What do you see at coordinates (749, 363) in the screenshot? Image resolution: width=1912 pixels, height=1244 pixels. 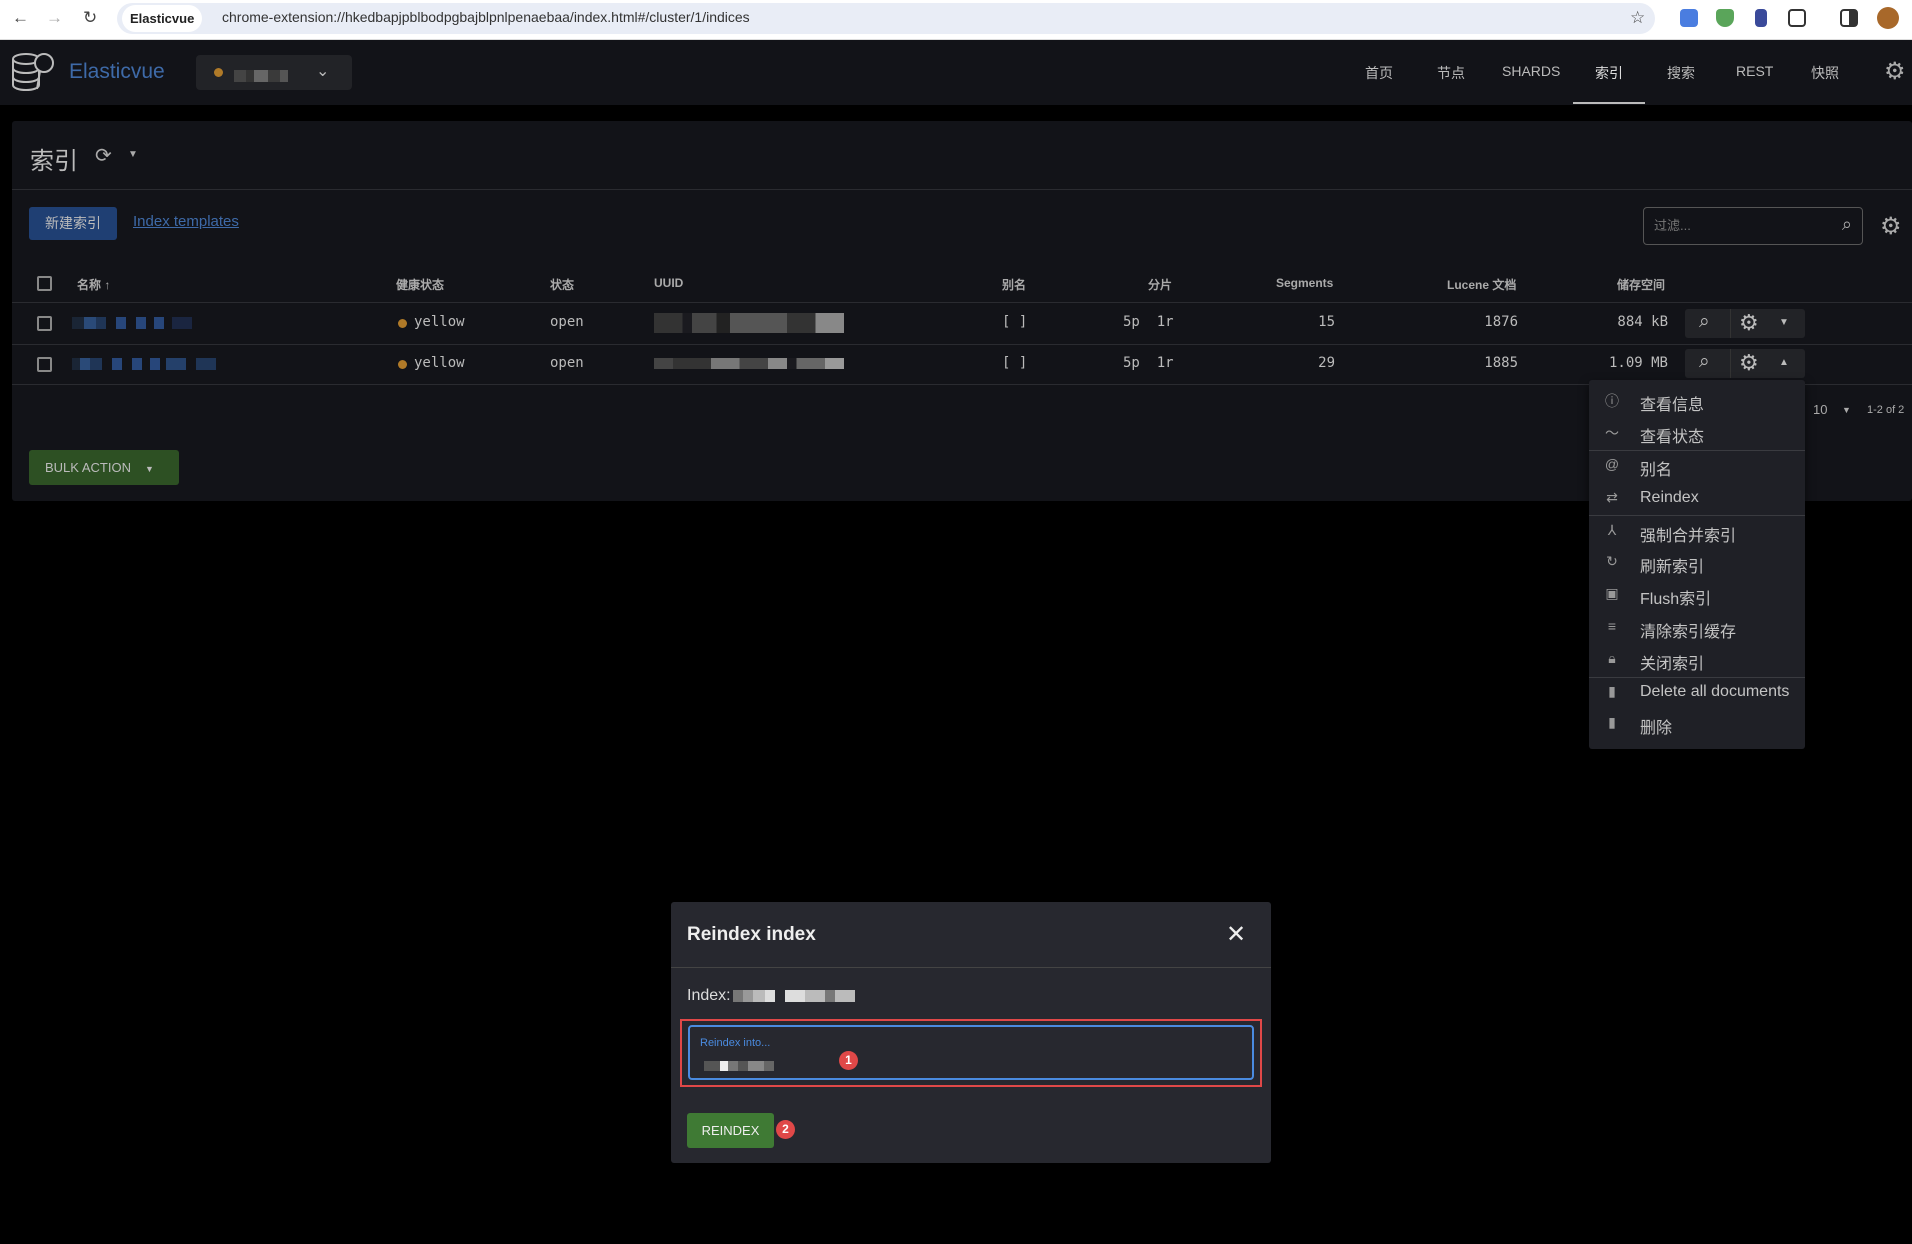 I see `uuid-redacted` at bounding box center [749, 363].